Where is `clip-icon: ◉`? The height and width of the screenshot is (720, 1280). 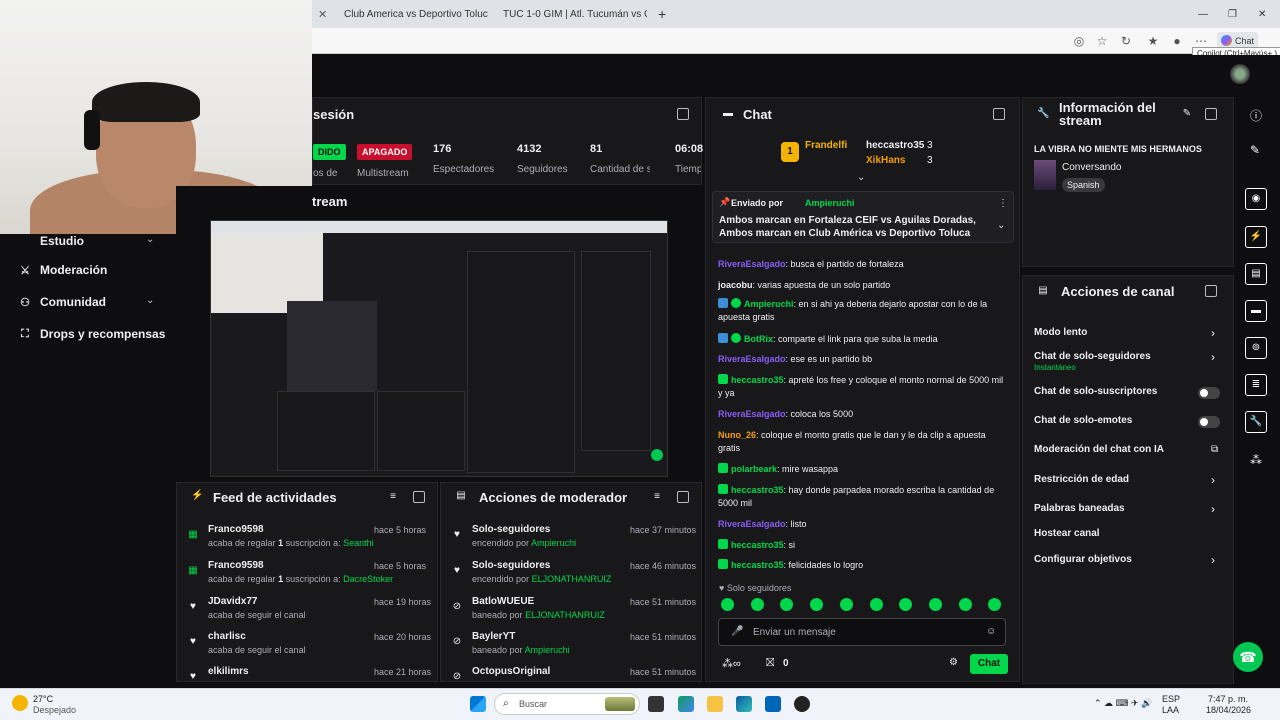 clip-icon: ◉ is located at coordinates (1256, 199).